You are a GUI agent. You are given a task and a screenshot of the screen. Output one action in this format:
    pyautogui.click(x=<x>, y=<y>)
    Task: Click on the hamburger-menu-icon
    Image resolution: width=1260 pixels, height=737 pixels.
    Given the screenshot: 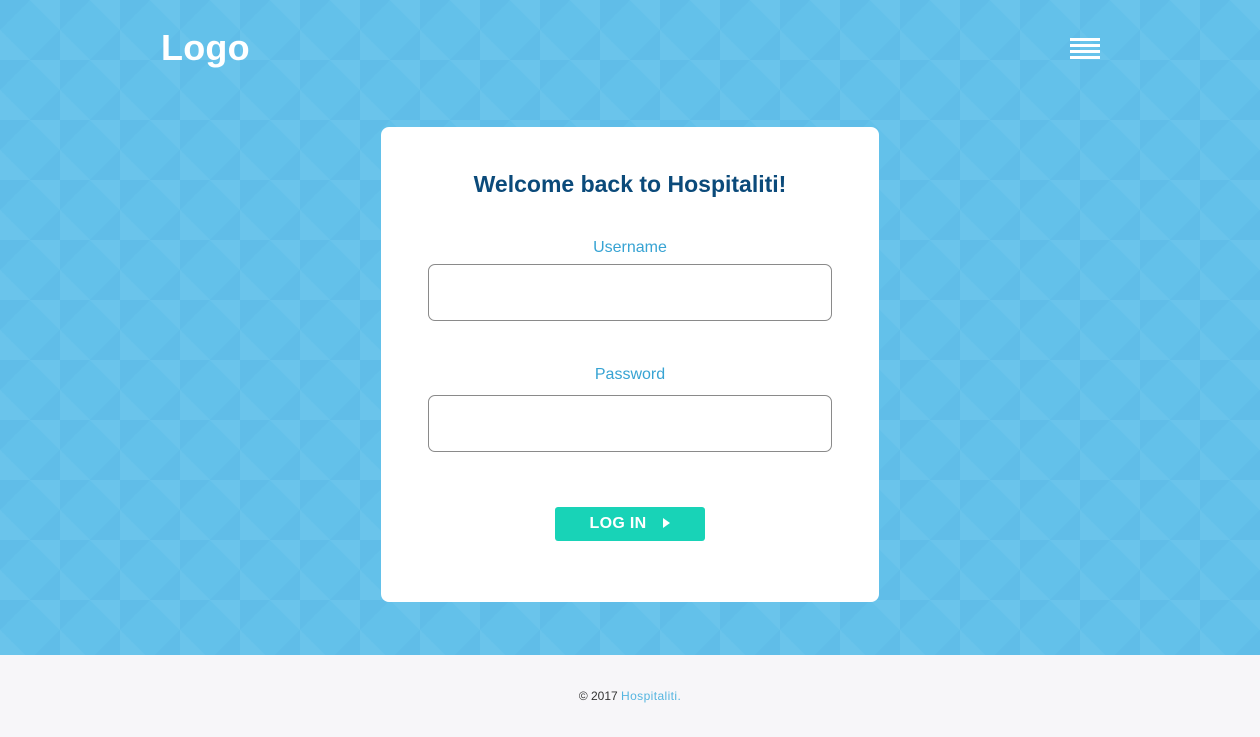 What is the action you would take?
    pyautogui.click(x=1085, y=48)
    